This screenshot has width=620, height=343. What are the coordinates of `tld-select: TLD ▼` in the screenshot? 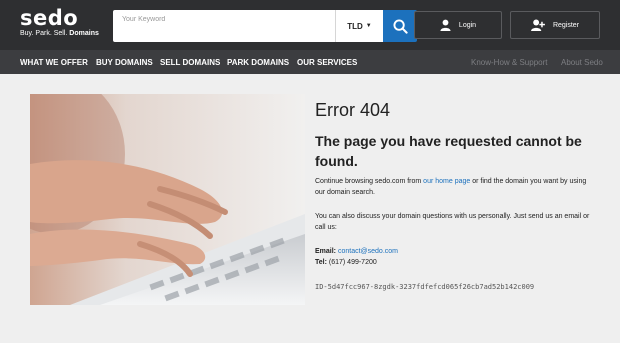 It's located at (359, 26).